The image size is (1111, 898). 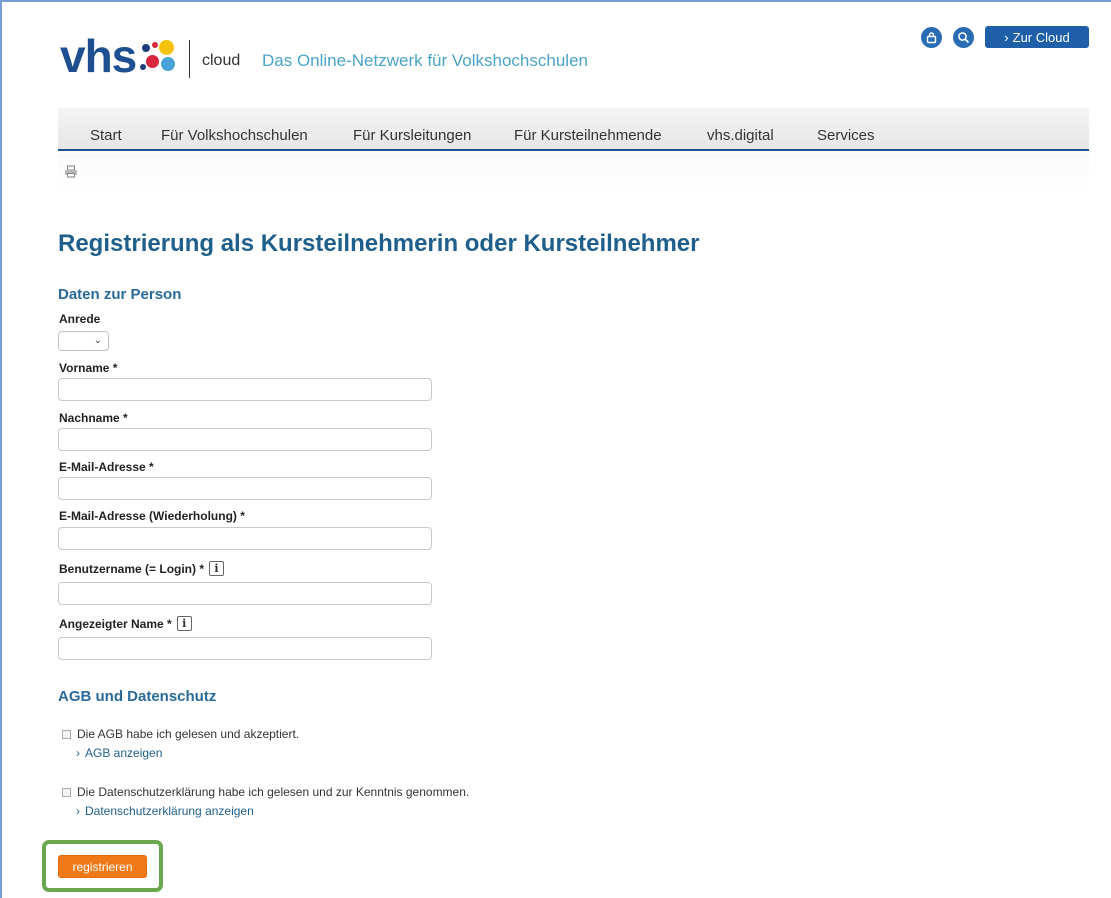 What do you see at coordinates (106, 135) in the screenshot?
I see `nav-item-start: Start` at bounding box center [106, 135].